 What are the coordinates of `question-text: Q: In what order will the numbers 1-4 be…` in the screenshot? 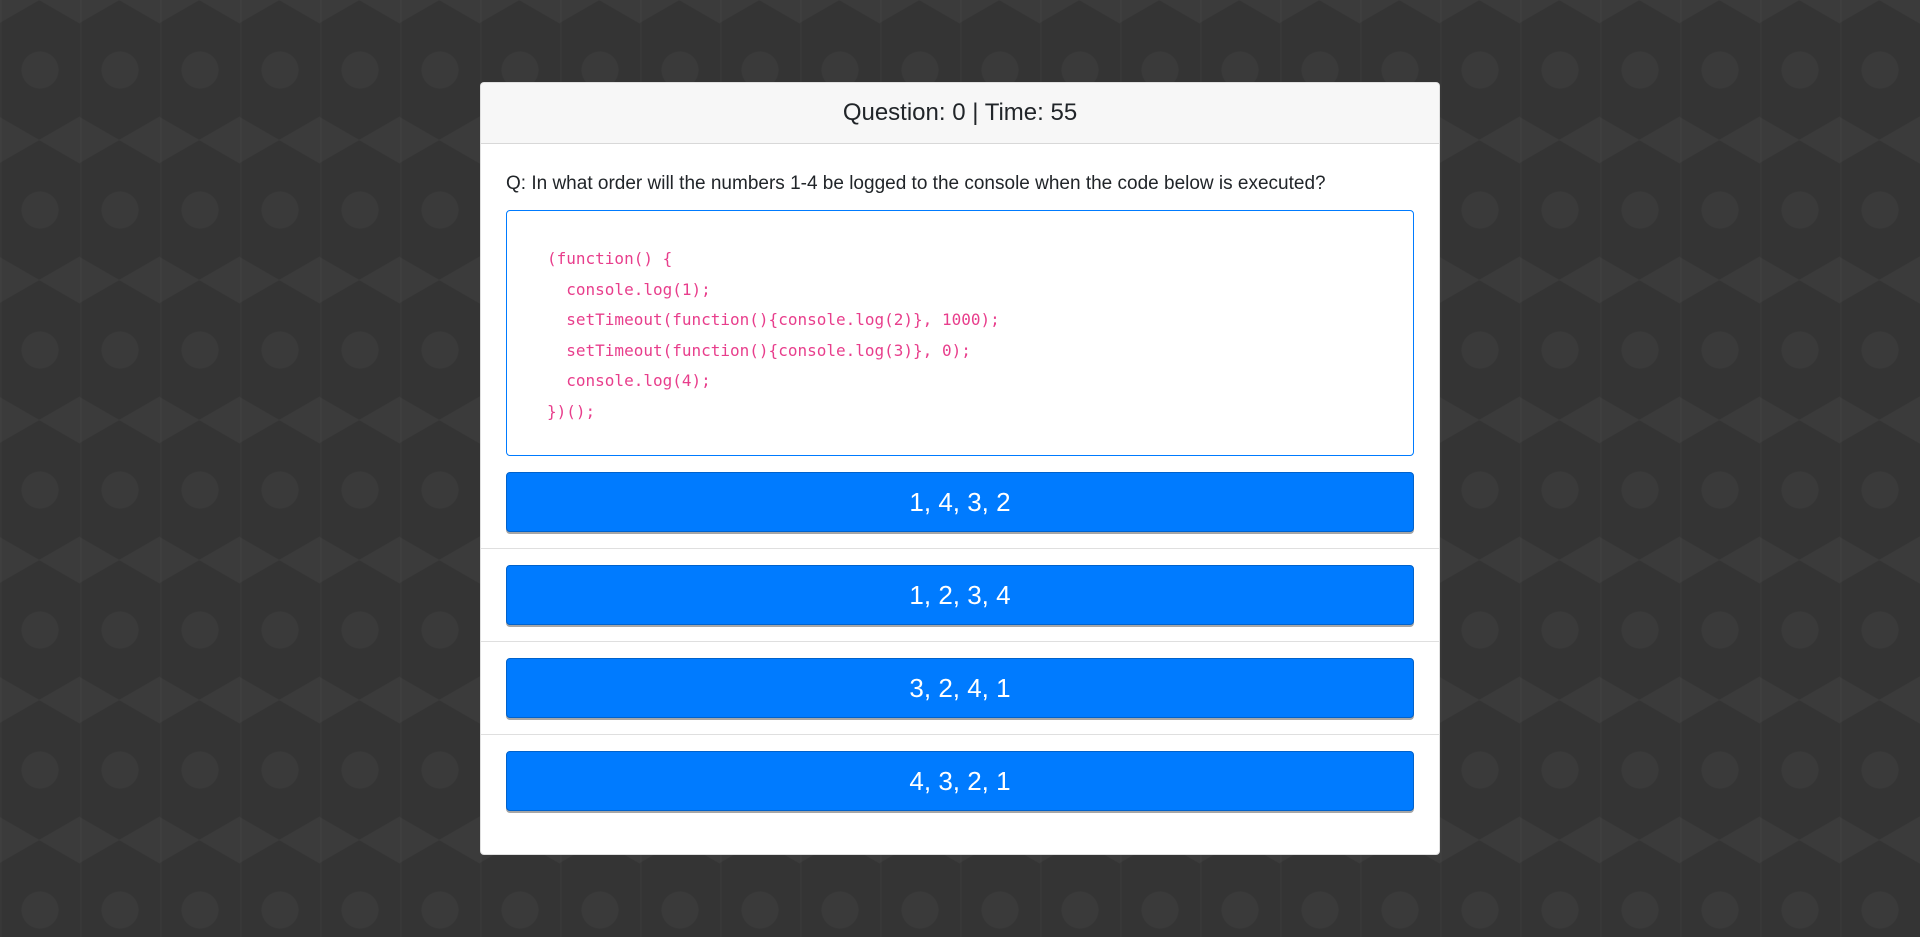 It's located at (916, 183).